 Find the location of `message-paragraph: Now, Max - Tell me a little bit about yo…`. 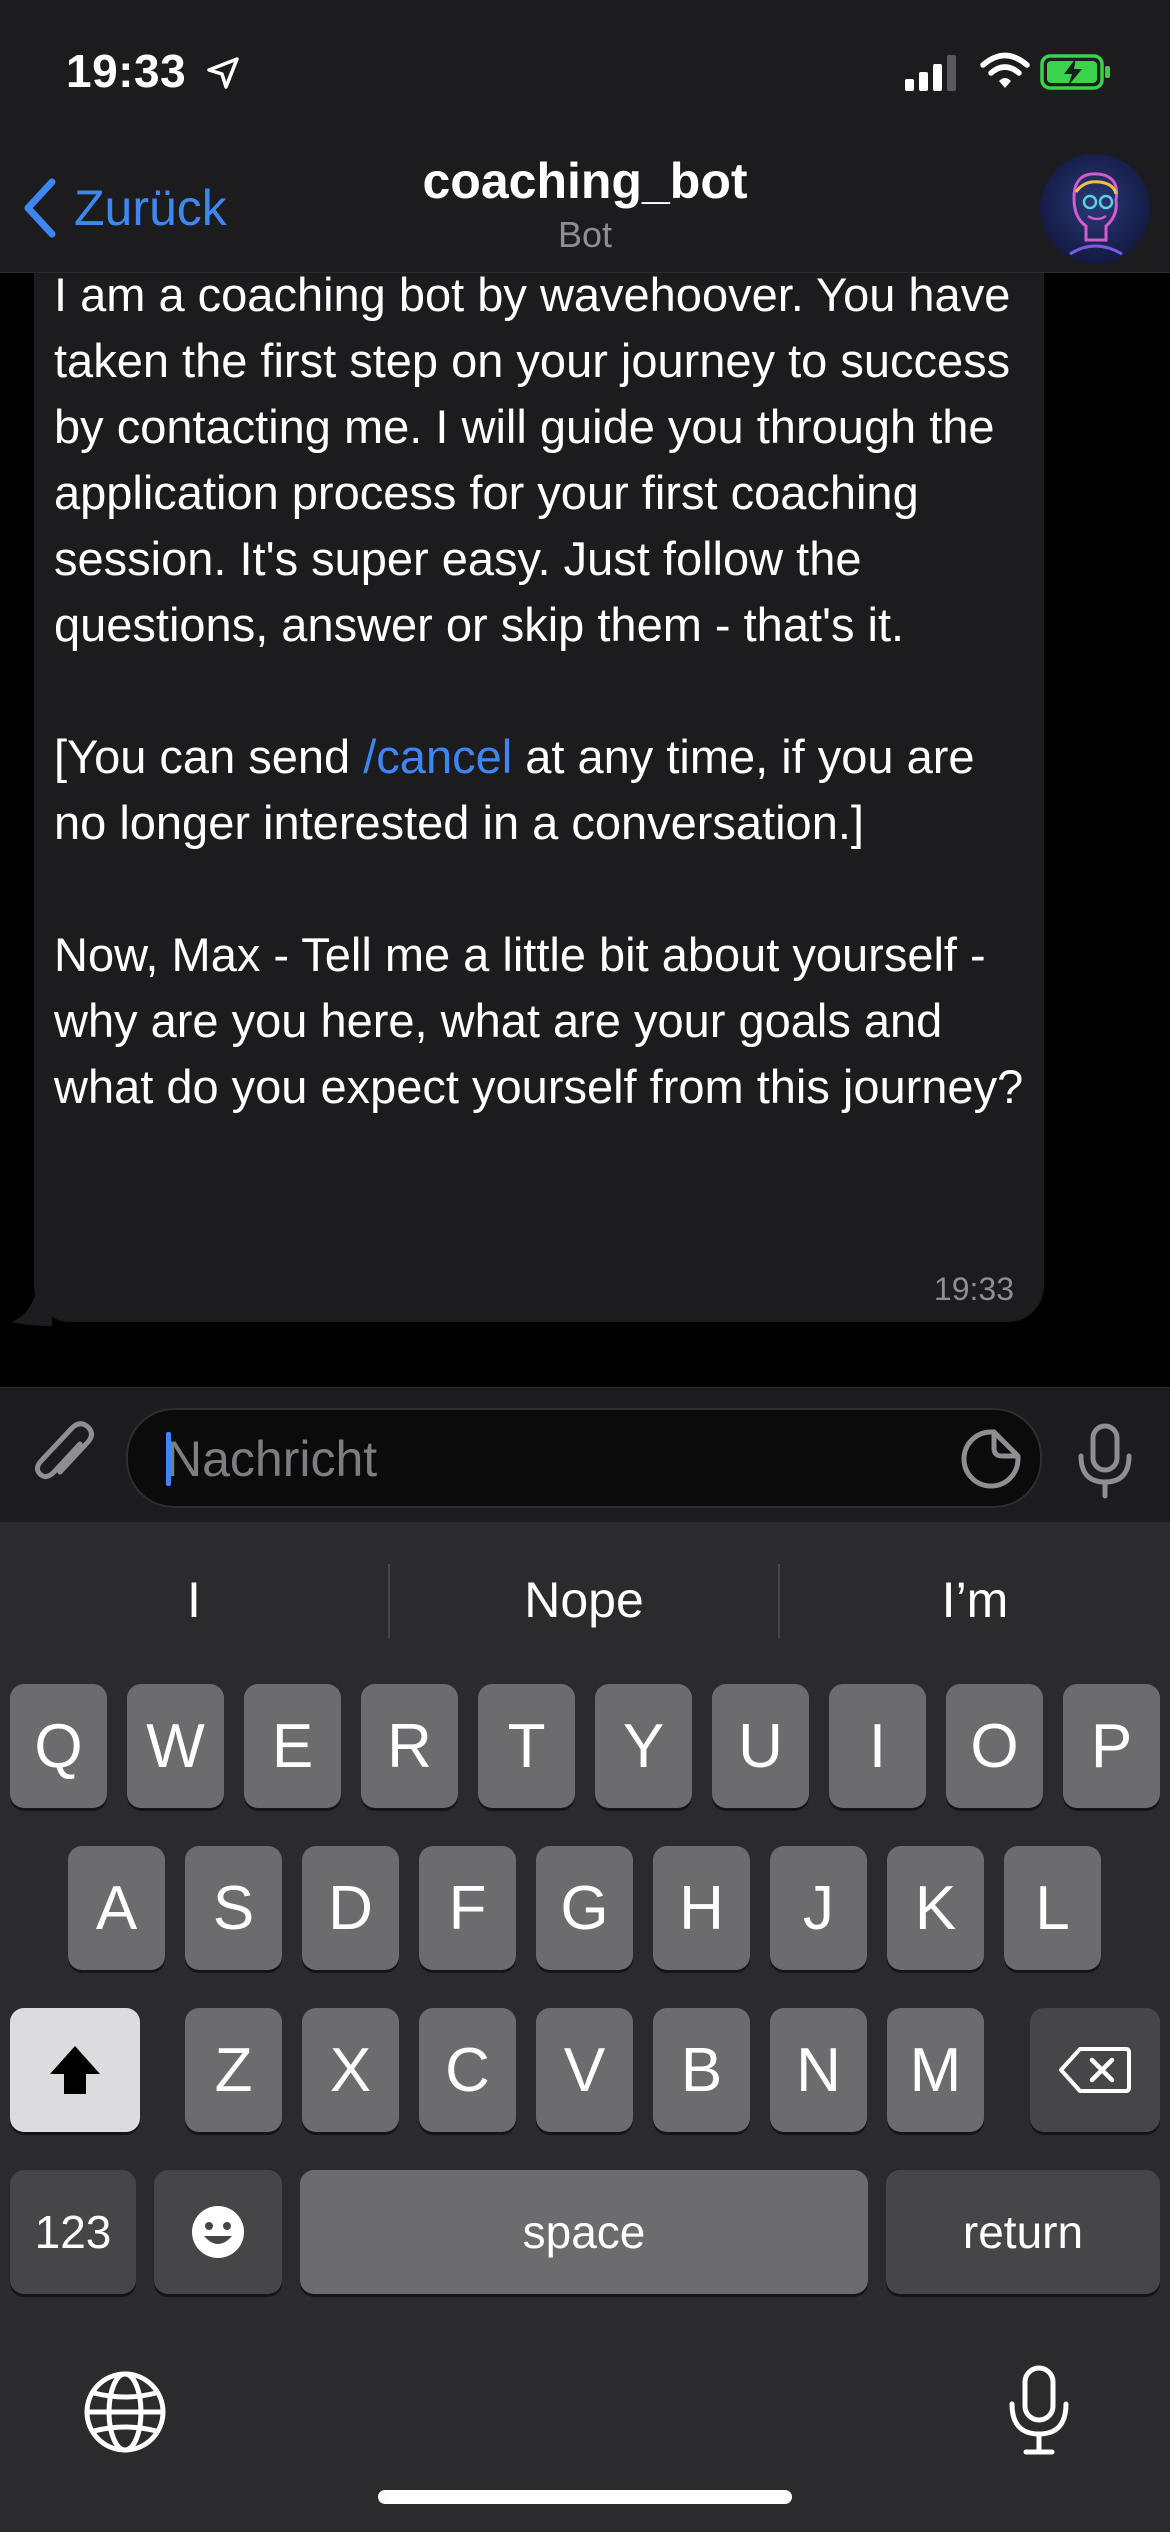

message-paragraph: Now, Max - Tell me a little bit about yo… is located at coordinates (539, 1020).